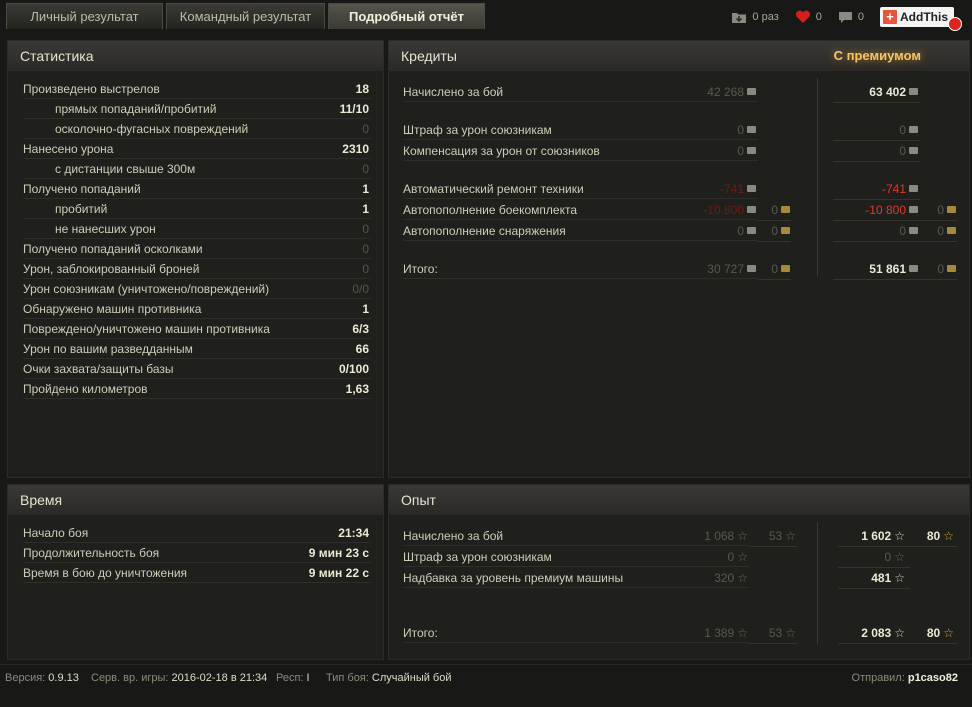 The image size is (972, 707). What do you see at coordinates (411, 678) in the screenshot?
I see `battle-type-value: Случайный бой` at bounding box center [411, 678].